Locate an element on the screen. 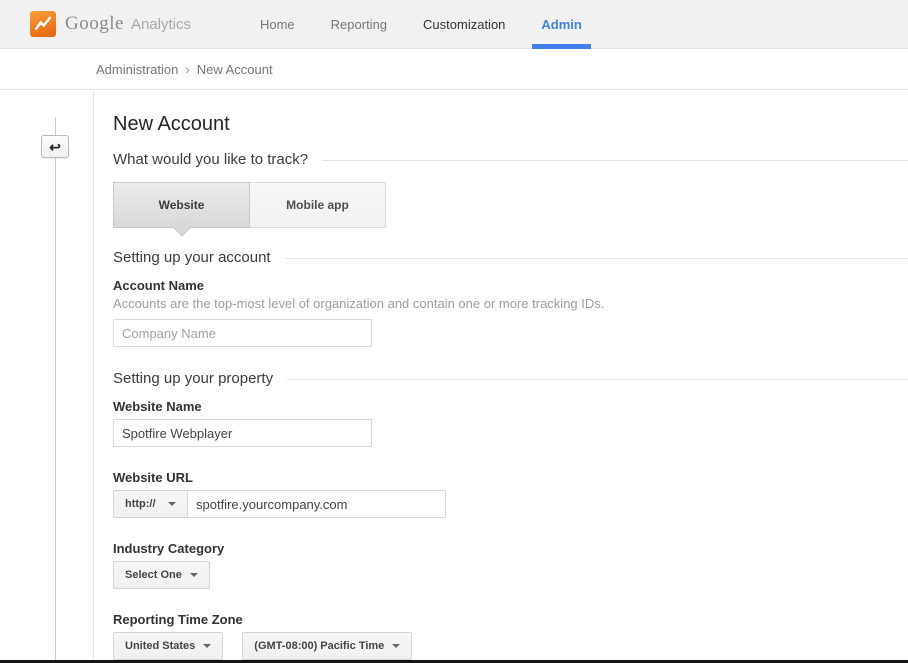  main-nav: Home Reporting Customization Admin is located at coordinates (430, 24).